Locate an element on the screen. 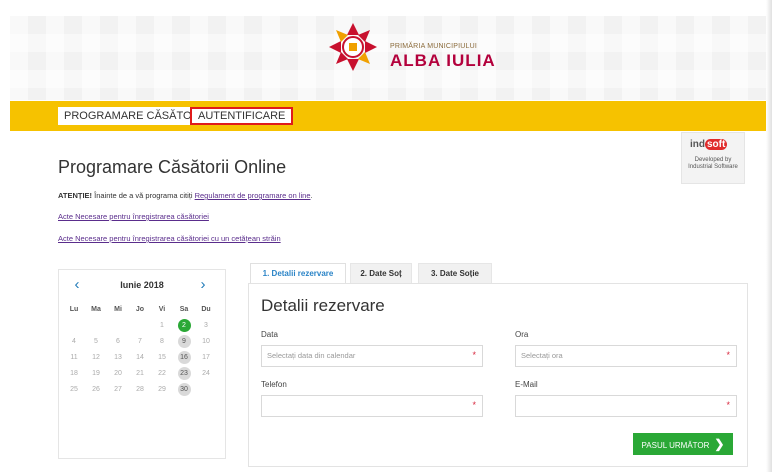  nav-programare-casatorii: PROGRAMARE CĂSĂTORII is located at coordinates (135, 116).